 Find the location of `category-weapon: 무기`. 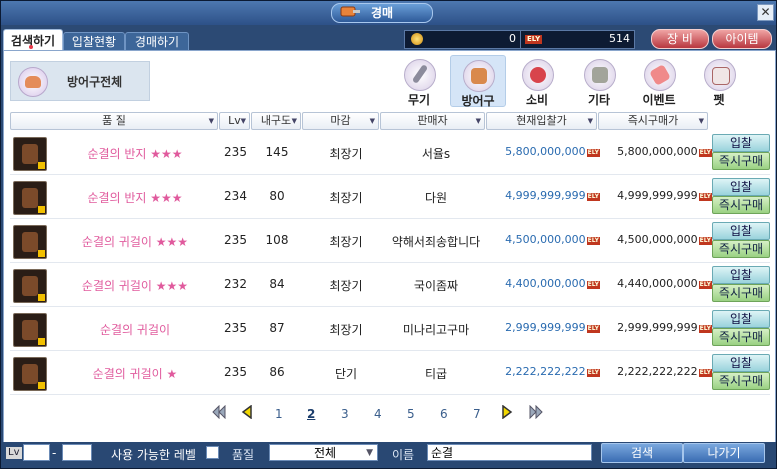

category-weapon: 무기 is located at coordinates (419, 81).